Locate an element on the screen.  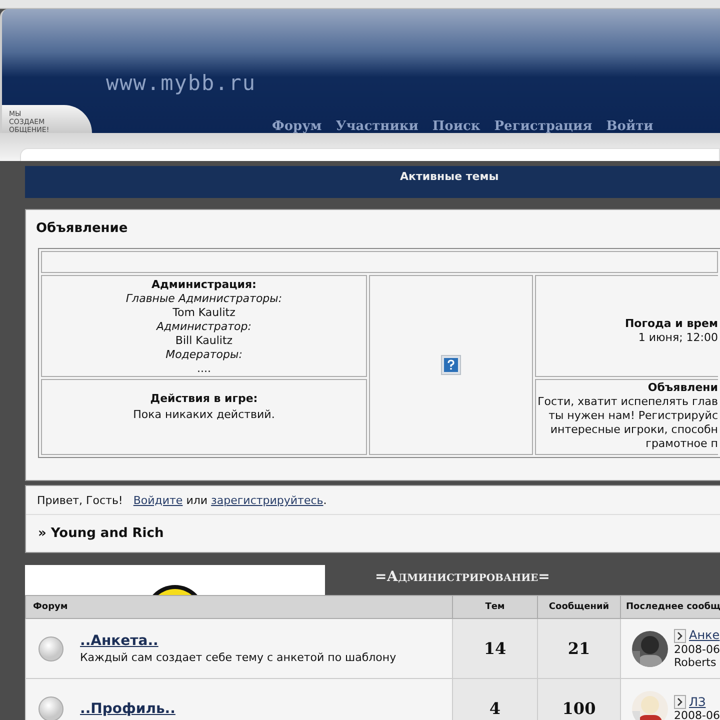
section-title: Действия в игре: is located at coordinates (204, 398).